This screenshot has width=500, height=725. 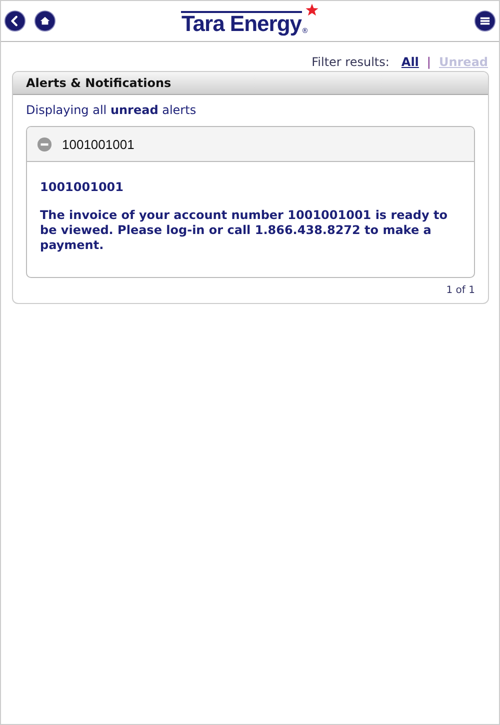 I want to click on home-button, so click(x=45, y=21).